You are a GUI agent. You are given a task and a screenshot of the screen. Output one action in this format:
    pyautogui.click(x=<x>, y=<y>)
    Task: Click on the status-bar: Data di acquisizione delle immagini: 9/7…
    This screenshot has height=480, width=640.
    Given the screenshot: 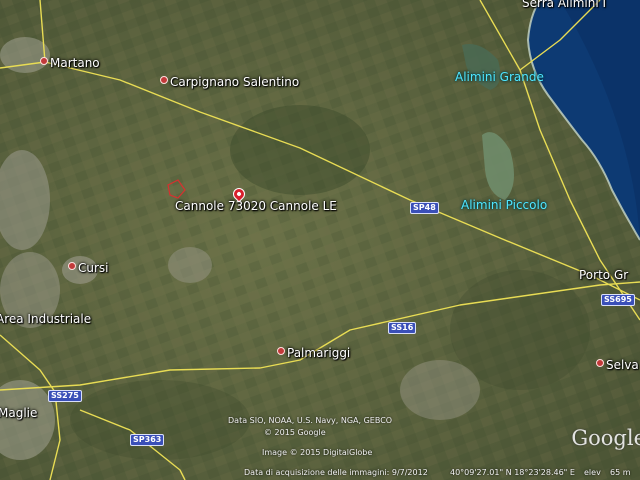 What is the action you would take?
    pyautogui.click(x=320, y=473)
    